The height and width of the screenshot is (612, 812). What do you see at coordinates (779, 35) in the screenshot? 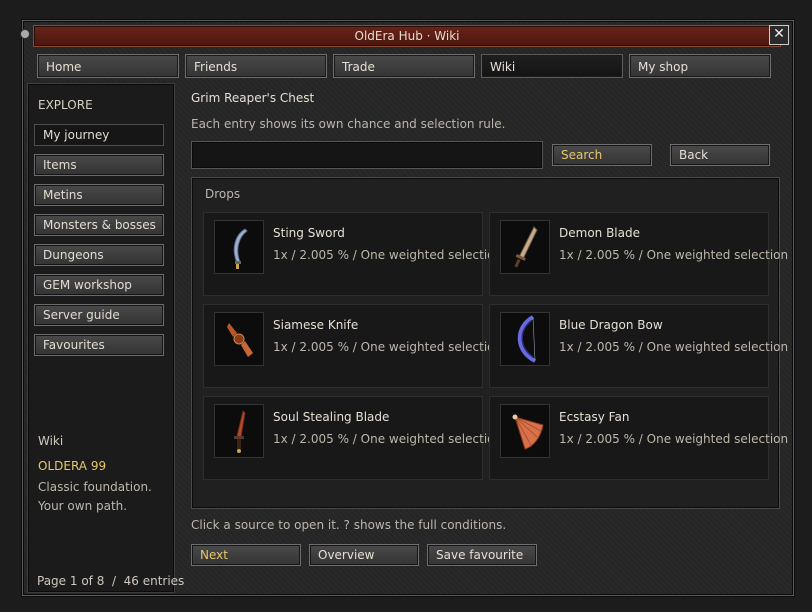
I see `close-button: ✕` at bounding box center [779, 35].